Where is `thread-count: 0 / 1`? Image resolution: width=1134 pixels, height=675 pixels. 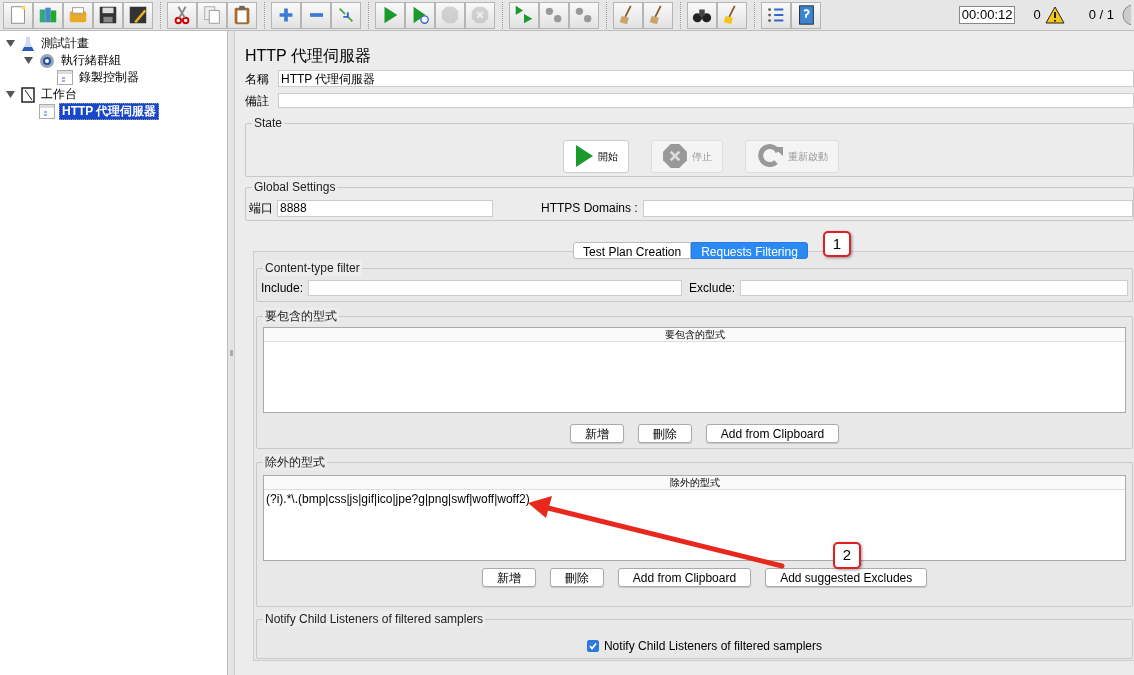
thread-count: 0 / 1 is located at coordinates (1101, 15).